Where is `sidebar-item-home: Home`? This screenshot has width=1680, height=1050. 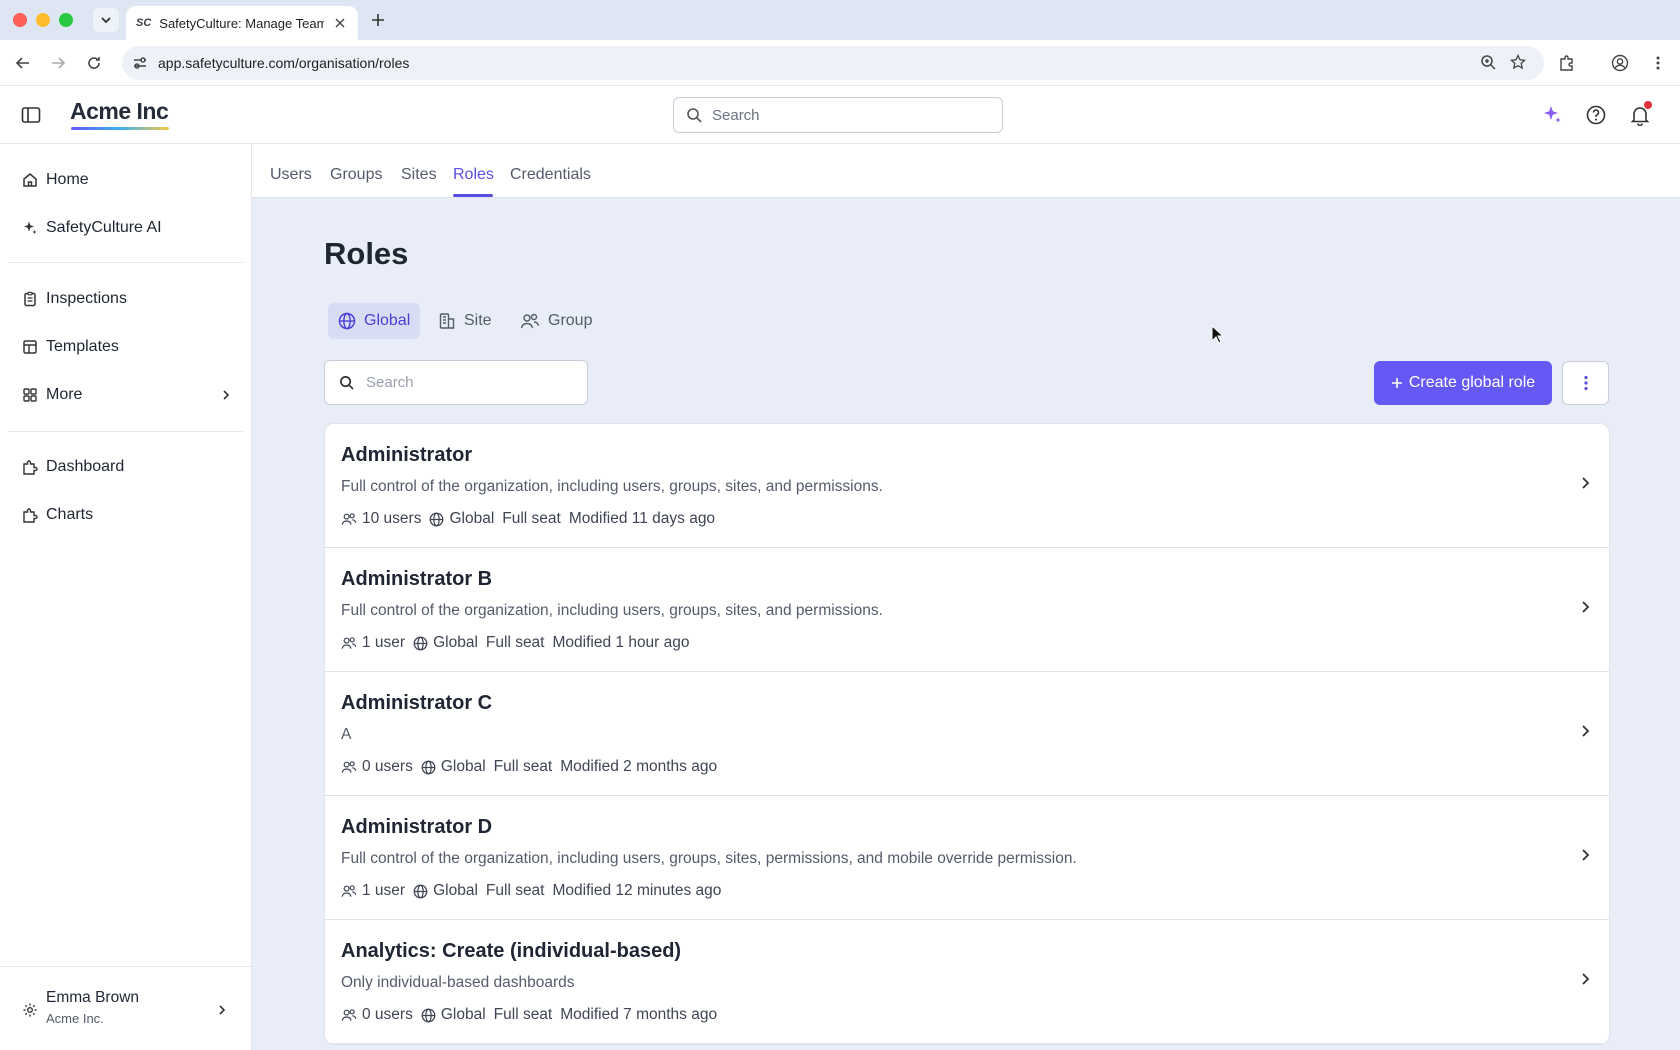
sidebar-item-home: Home is located at coordinates (127, 180).